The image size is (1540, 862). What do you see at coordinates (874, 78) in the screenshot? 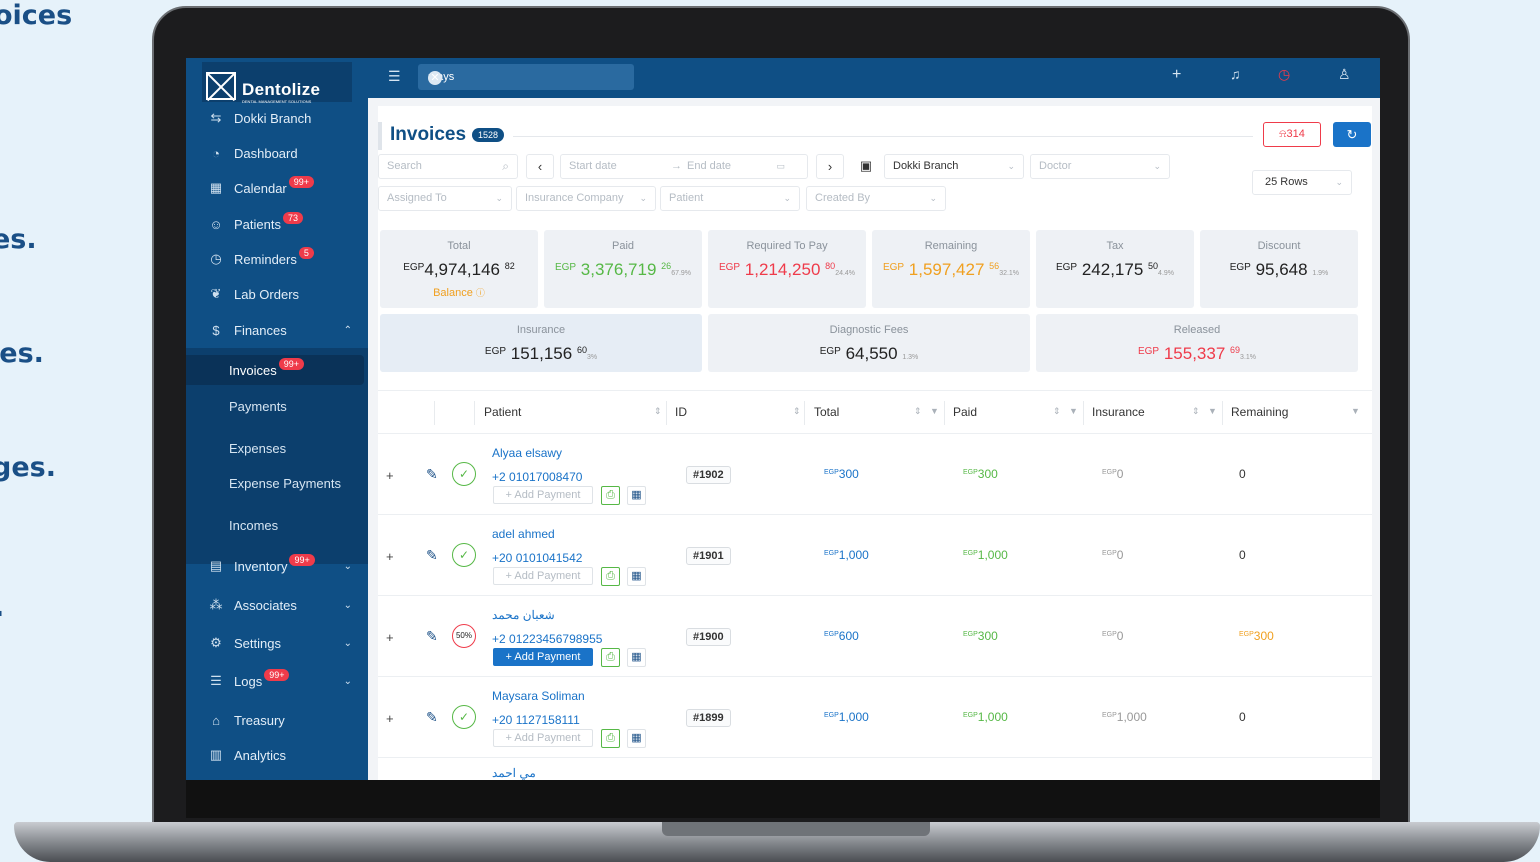
I see `top-bar: ☰ mays ✕ + ♫ ◷ ♙` at bounding box center [874, 78].